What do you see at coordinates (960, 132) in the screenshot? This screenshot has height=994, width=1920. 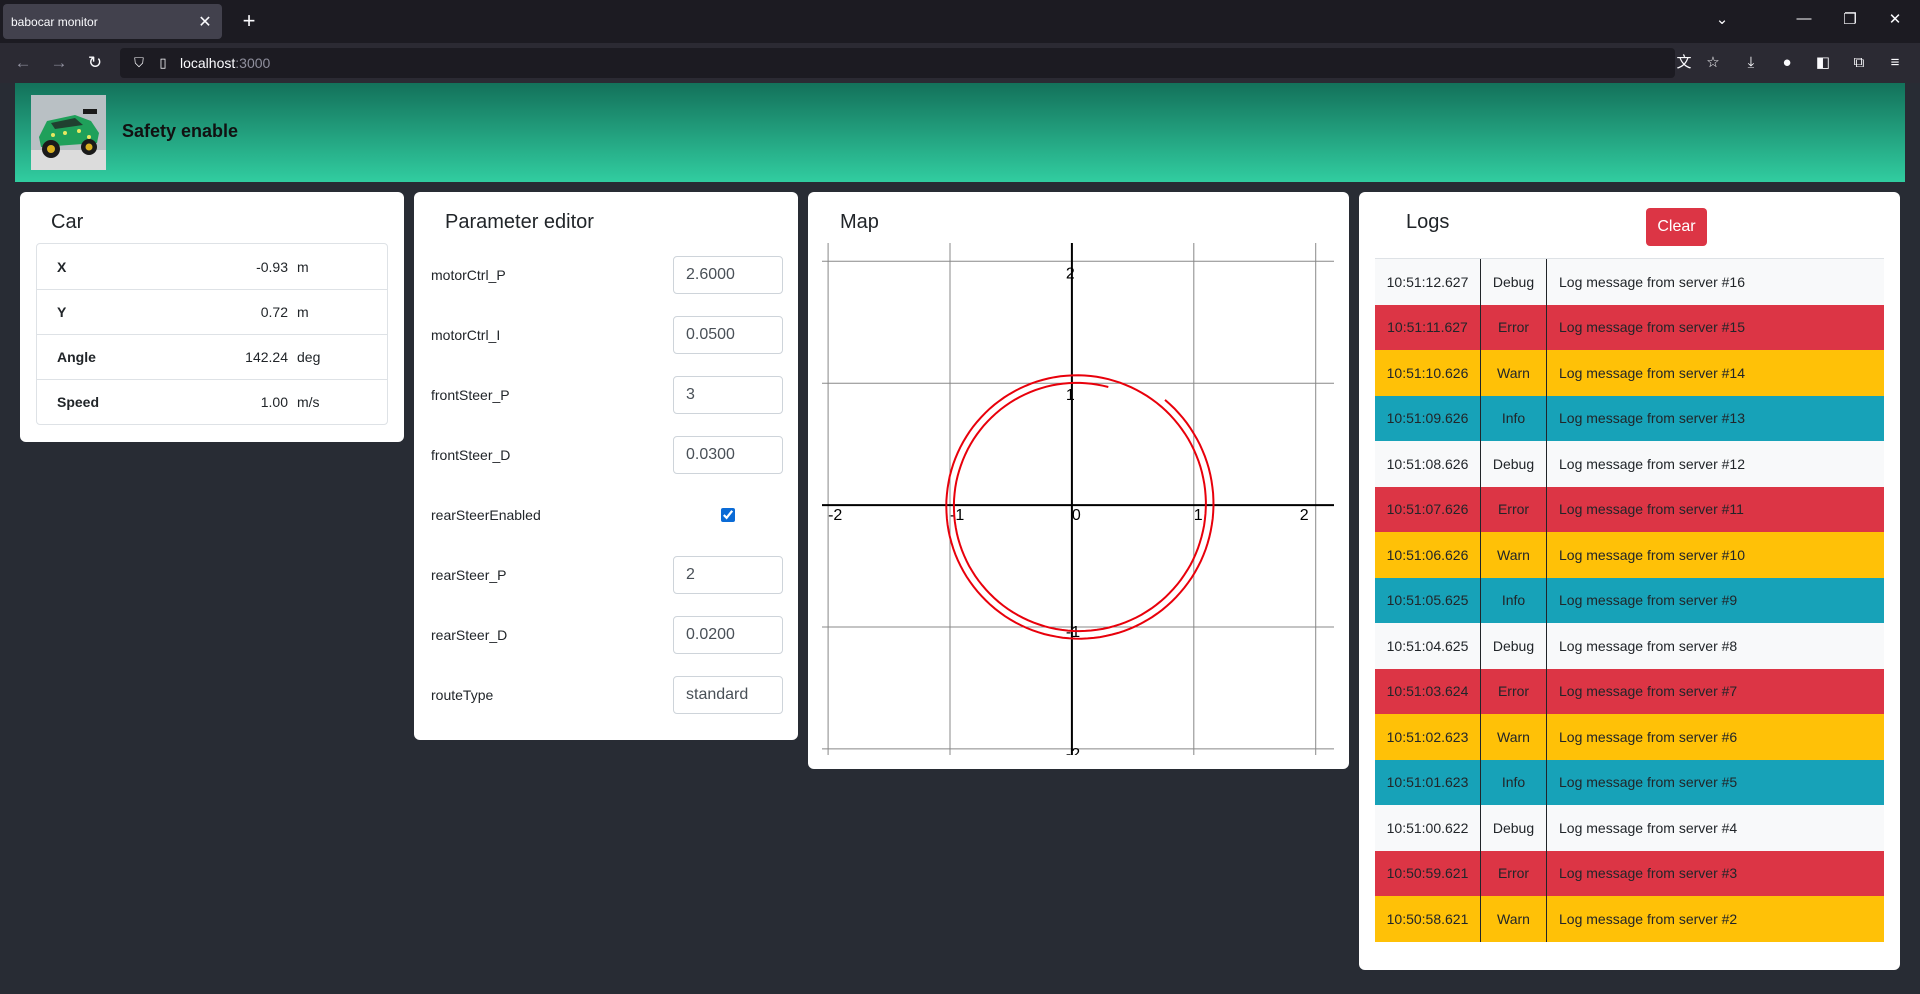 I see `app-header: Safety enable` at bounding box center [960, 132].